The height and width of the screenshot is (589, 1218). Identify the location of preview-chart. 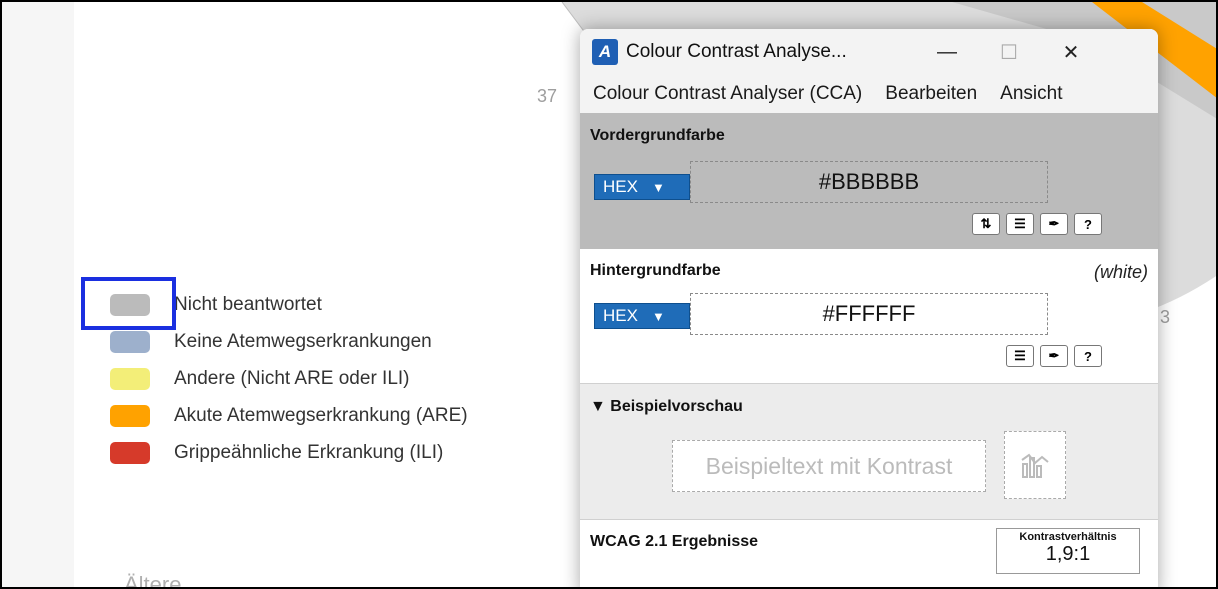
(1035, 465).